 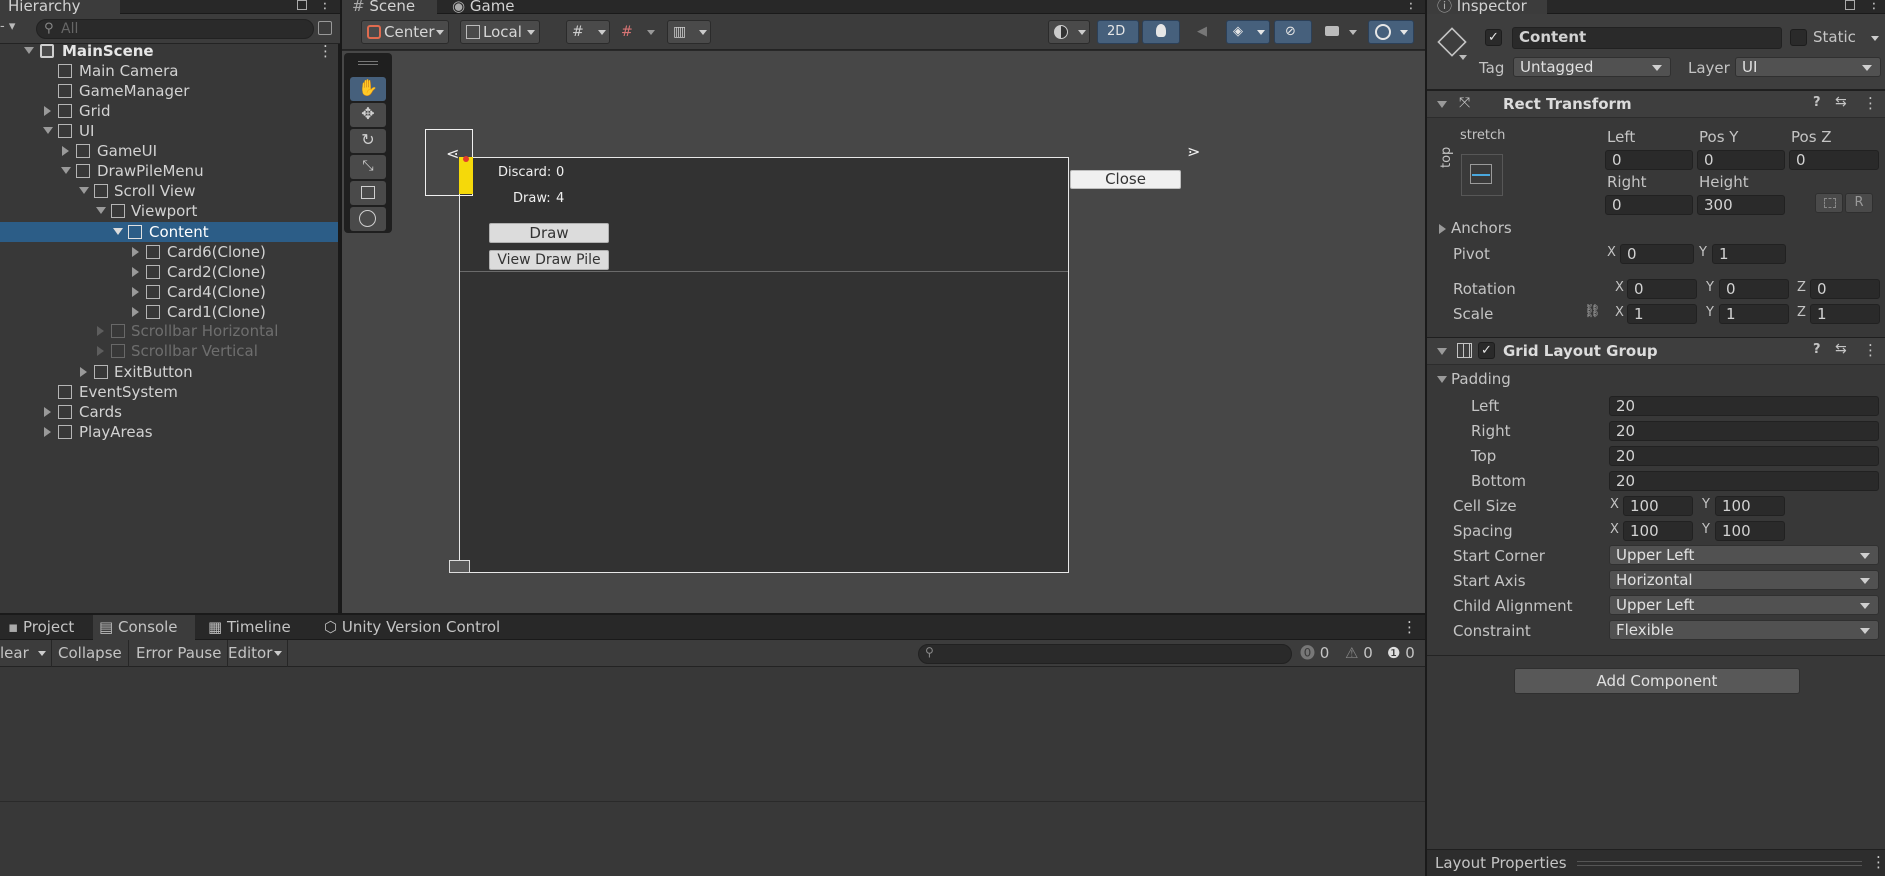 I want to click on start-corner-dropdown: Upper Left, so click(x=1744, y=555).